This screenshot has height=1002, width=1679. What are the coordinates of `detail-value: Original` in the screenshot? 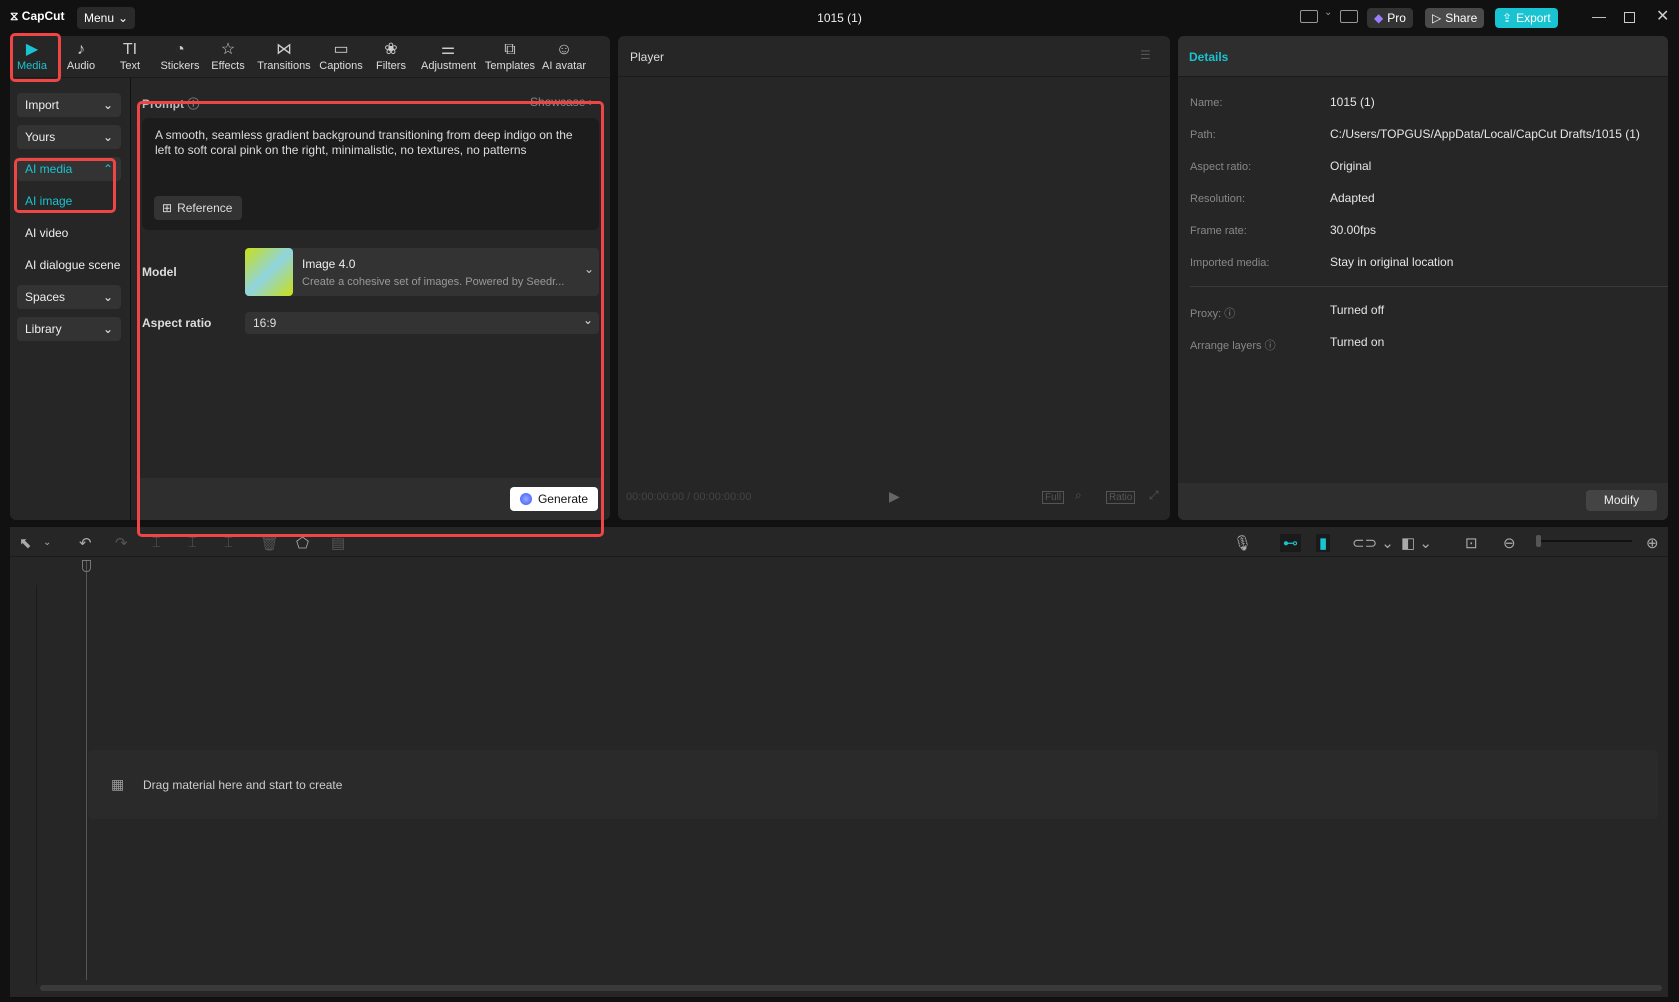 It's located at (1351, 166).